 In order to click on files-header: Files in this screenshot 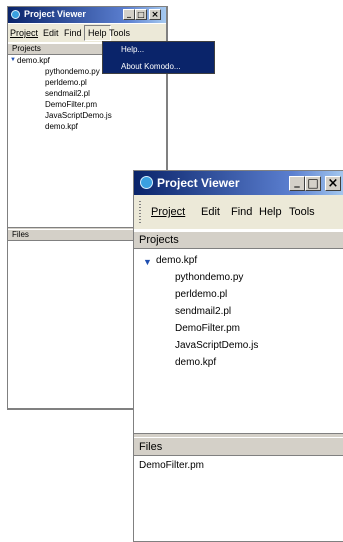, I will do `click(238, 446)`.